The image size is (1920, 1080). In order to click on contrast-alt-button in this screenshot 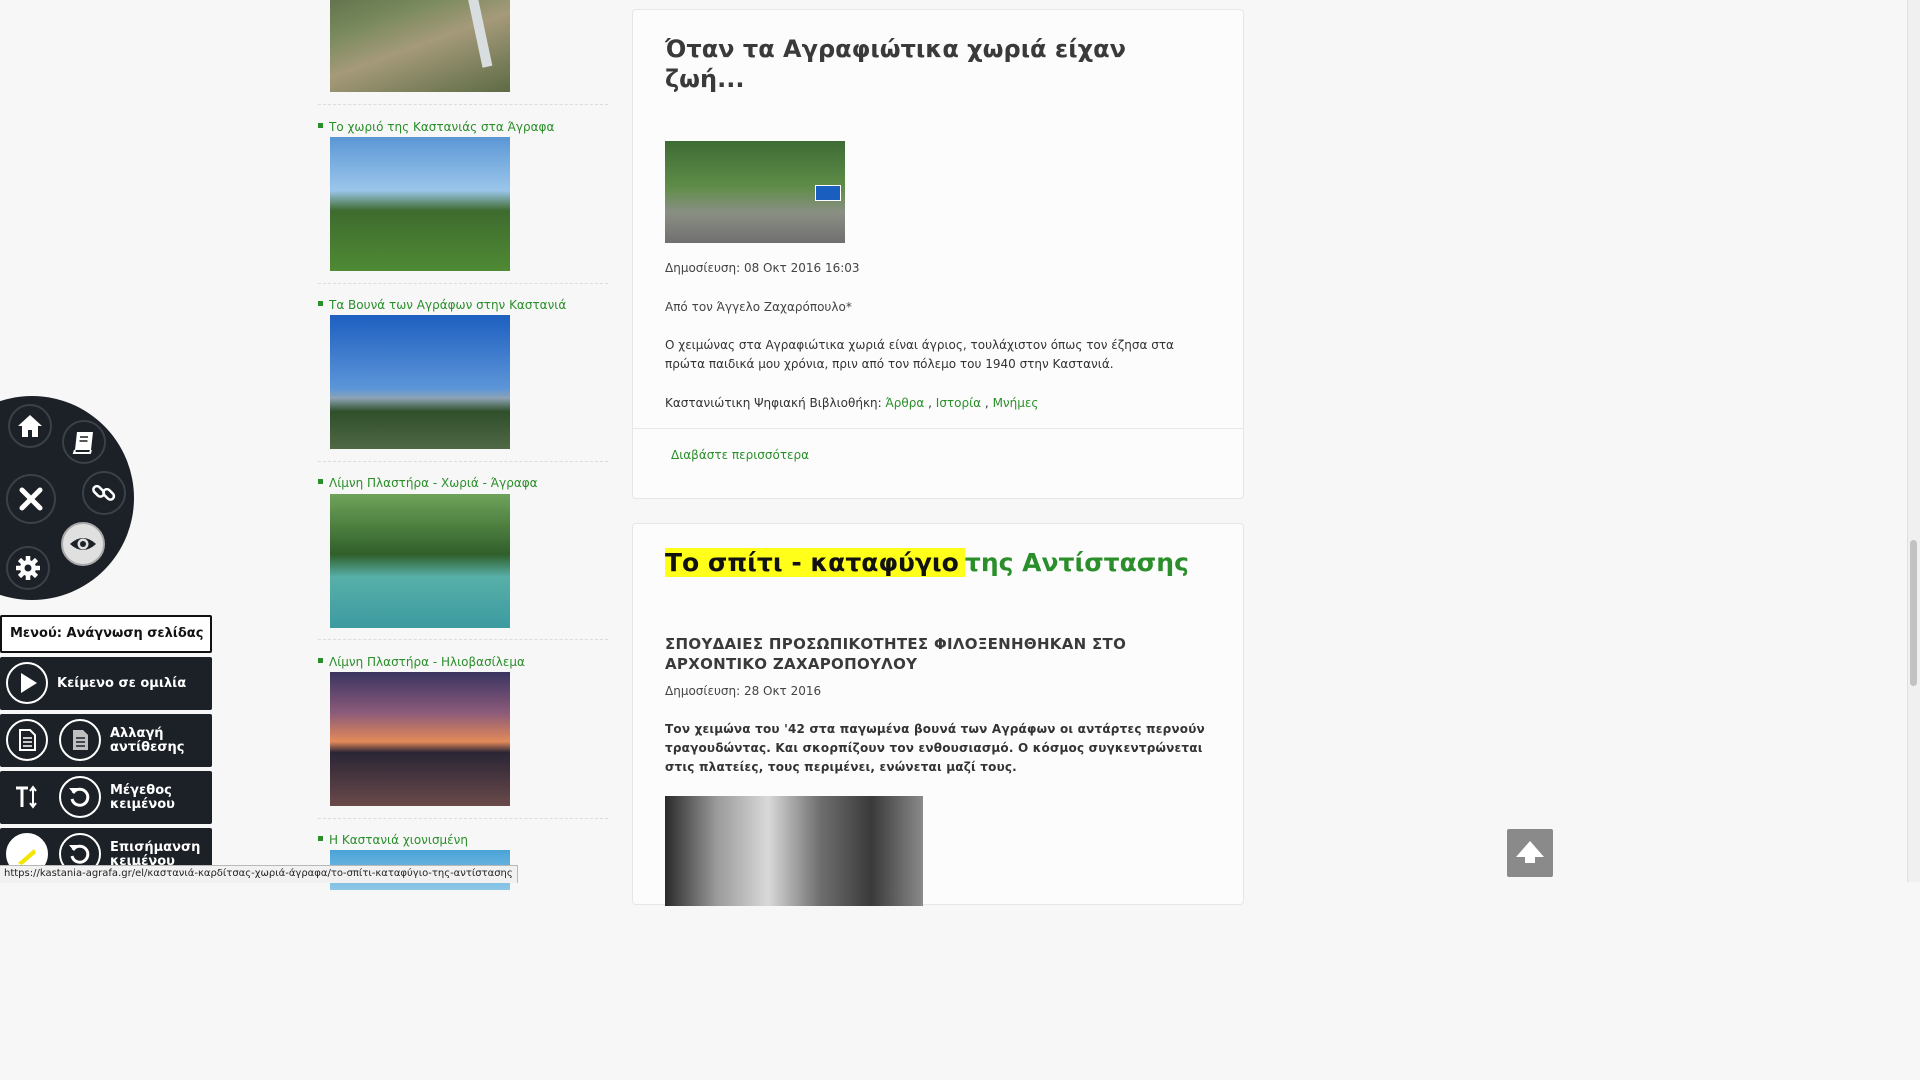, I will do `click(80, 740)`.